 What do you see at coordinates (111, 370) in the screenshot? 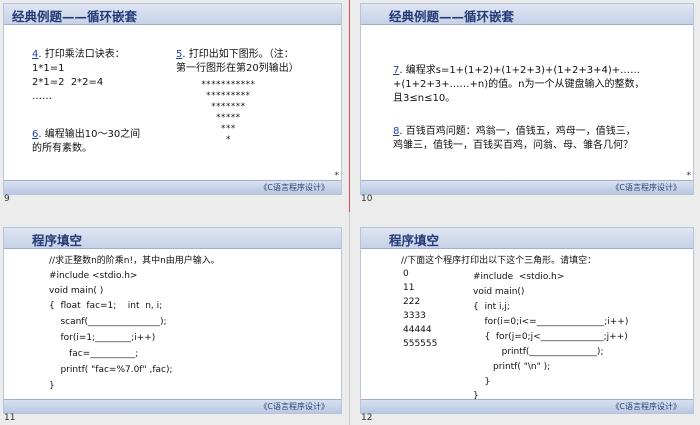
I see `code-line: printf( "fac=%7.0f" ,fac);` at bounding box center [111, 370].